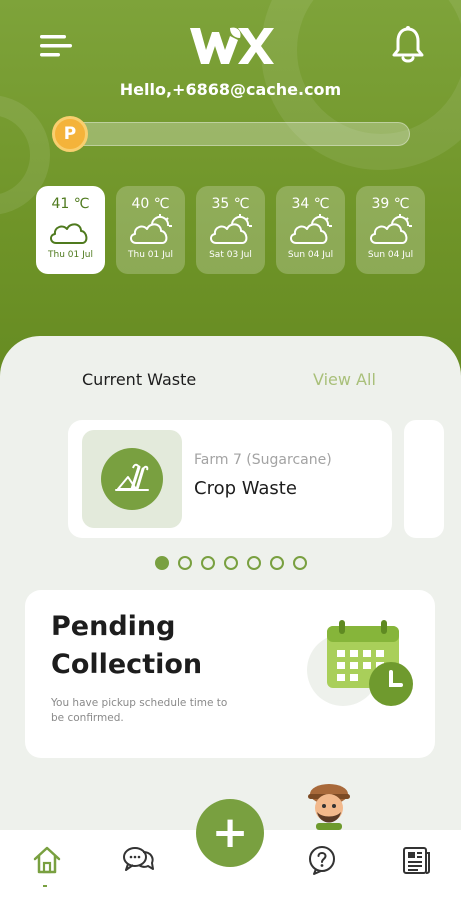 Image resolution: width=461 pixels, height=900 pixels. What do you see at coordinates (415, 860) in the screenshot?
I see `news-icon` at bounding box center [415, 860].